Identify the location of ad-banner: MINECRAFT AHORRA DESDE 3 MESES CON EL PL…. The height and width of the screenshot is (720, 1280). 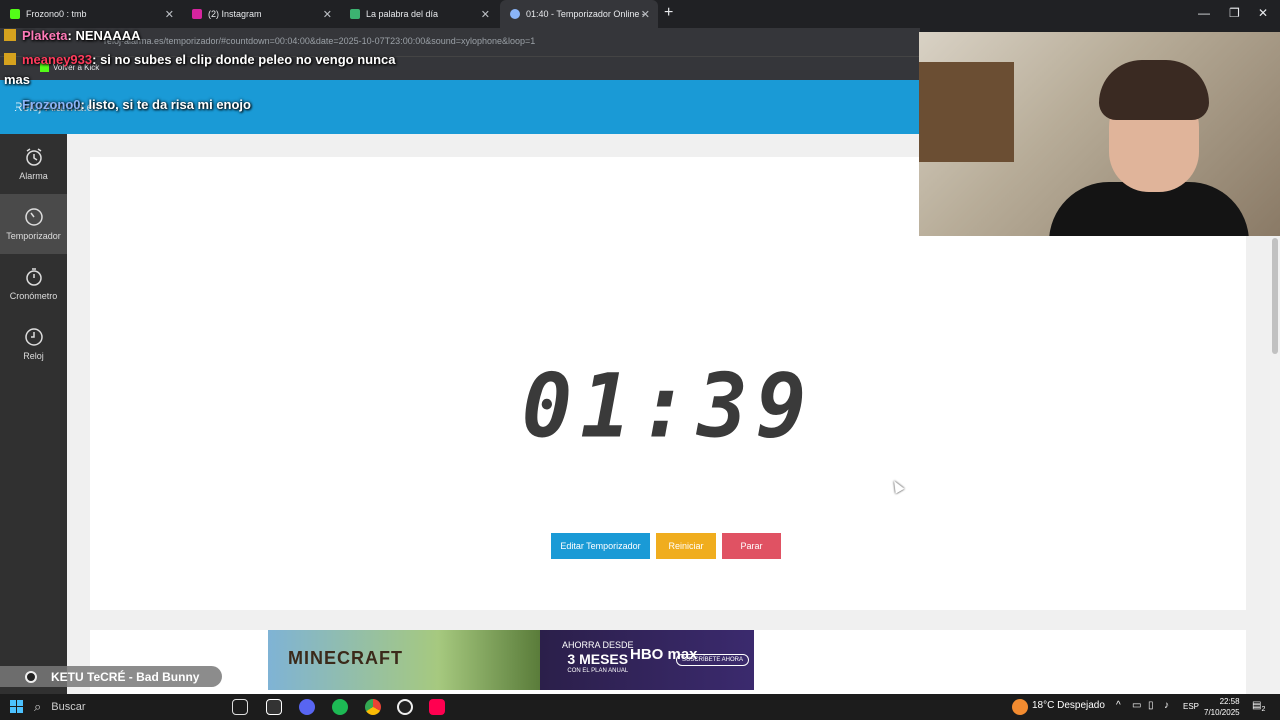
(511, 660).